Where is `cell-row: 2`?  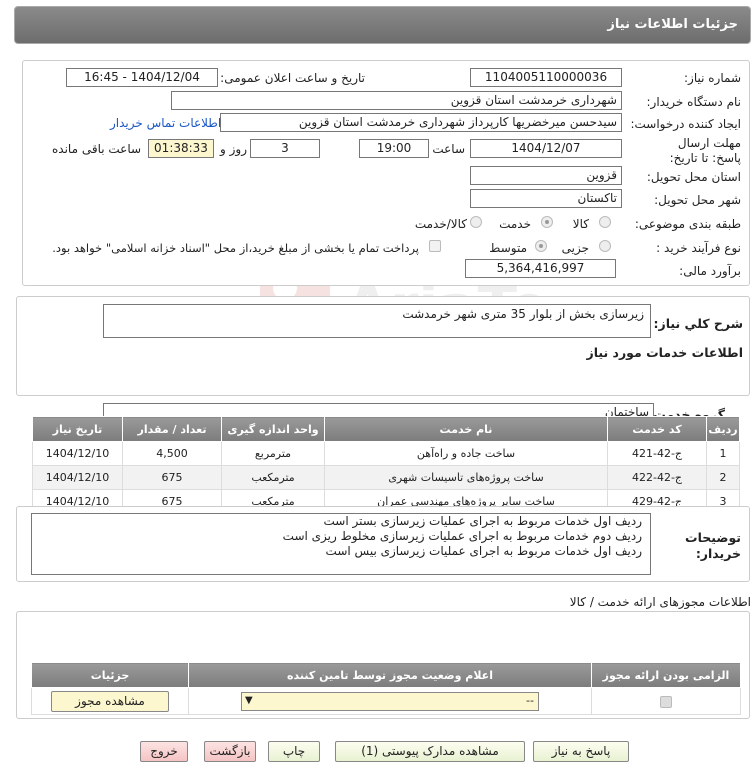 cell-row: 2 is located at coordinates (723, 477).